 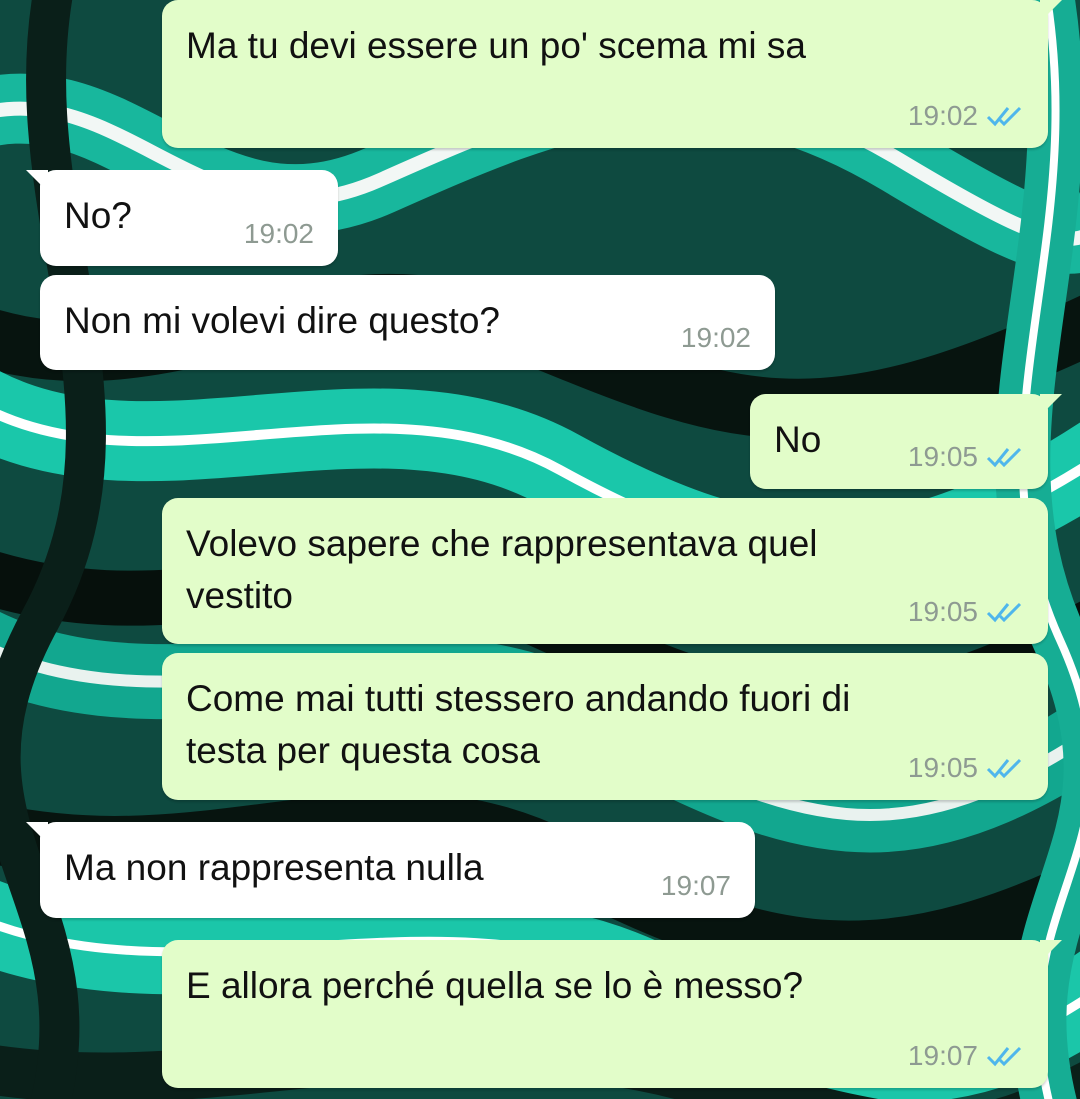 I want to click on incoming-message-bubble: Ma non rappresenta nulla 19:07, so click(x=390, y=870).